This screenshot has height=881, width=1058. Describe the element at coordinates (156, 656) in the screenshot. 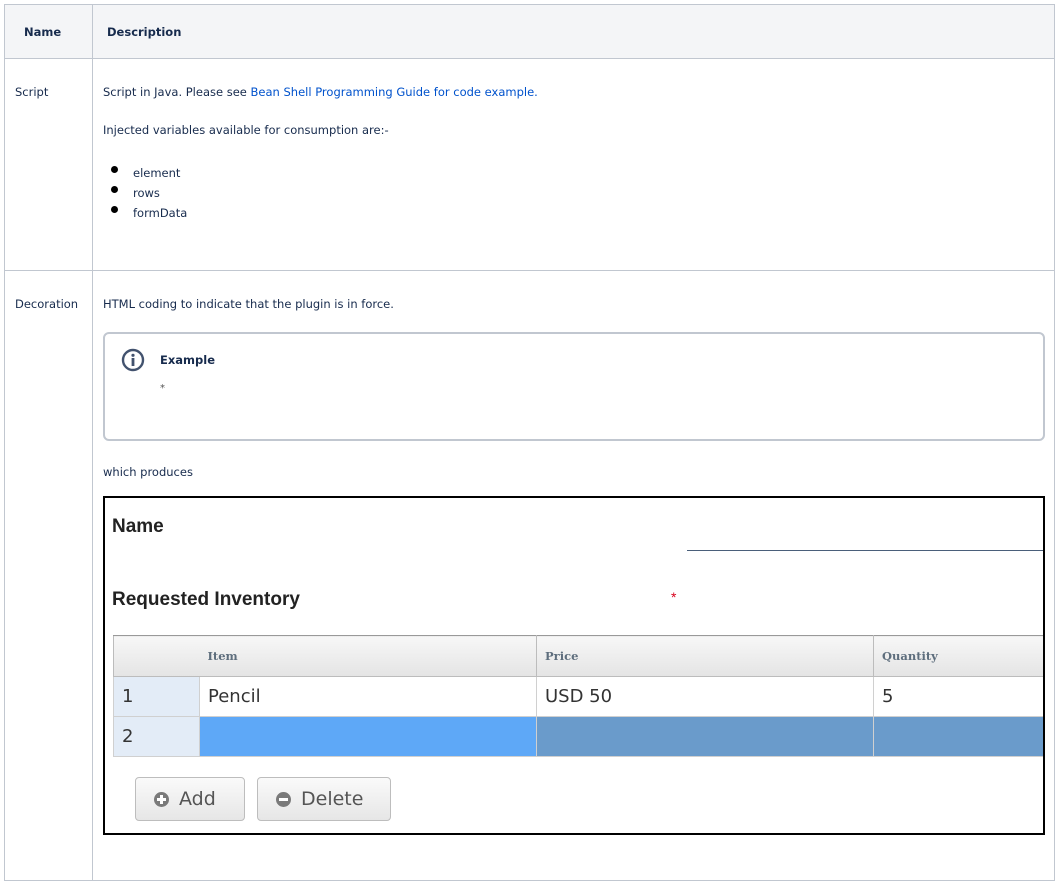

I see `grid-header-number` at that location.